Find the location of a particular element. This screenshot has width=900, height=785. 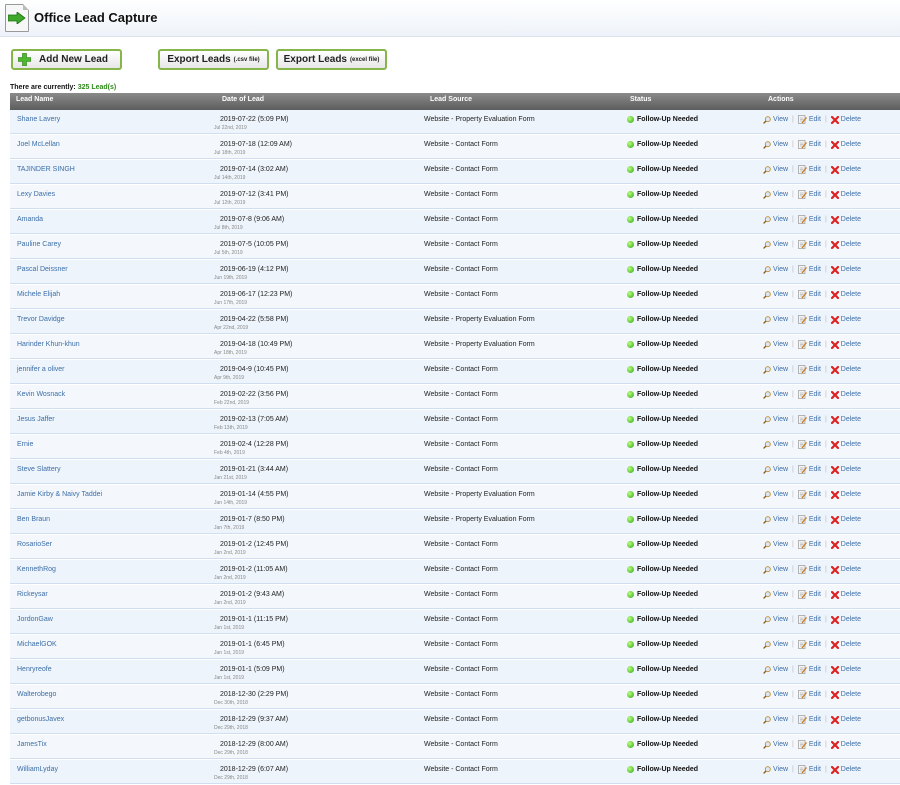

header-source: Lead Source is located at coordinates (451, 99).